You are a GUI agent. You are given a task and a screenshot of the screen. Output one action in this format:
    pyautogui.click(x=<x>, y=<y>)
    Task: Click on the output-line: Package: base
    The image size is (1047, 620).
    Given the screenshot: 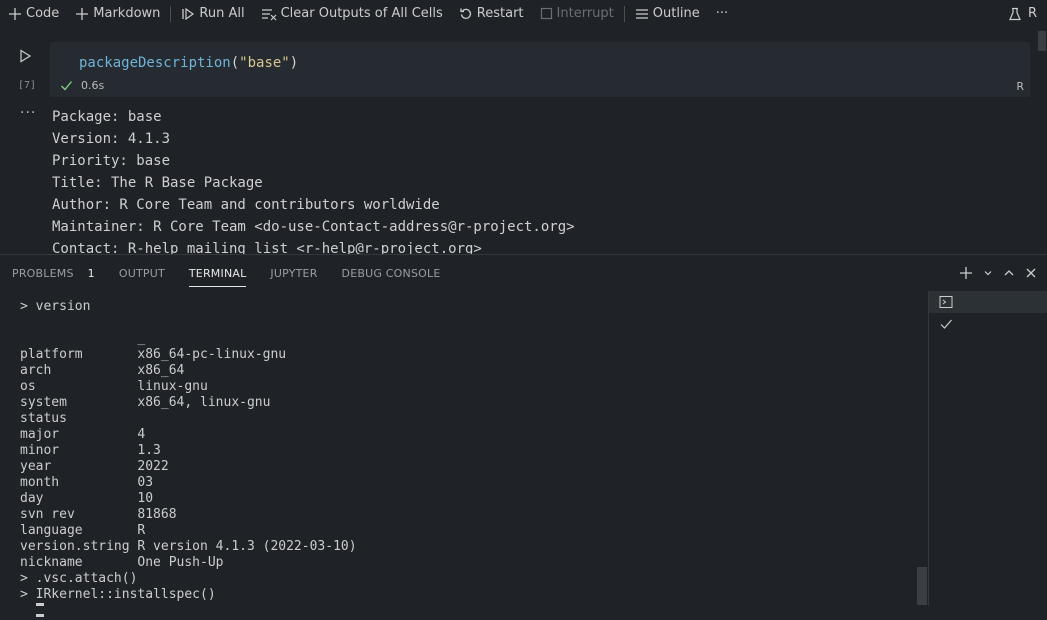 What is the action you would take?
    pyautogui.click(x=107, y=117)
    